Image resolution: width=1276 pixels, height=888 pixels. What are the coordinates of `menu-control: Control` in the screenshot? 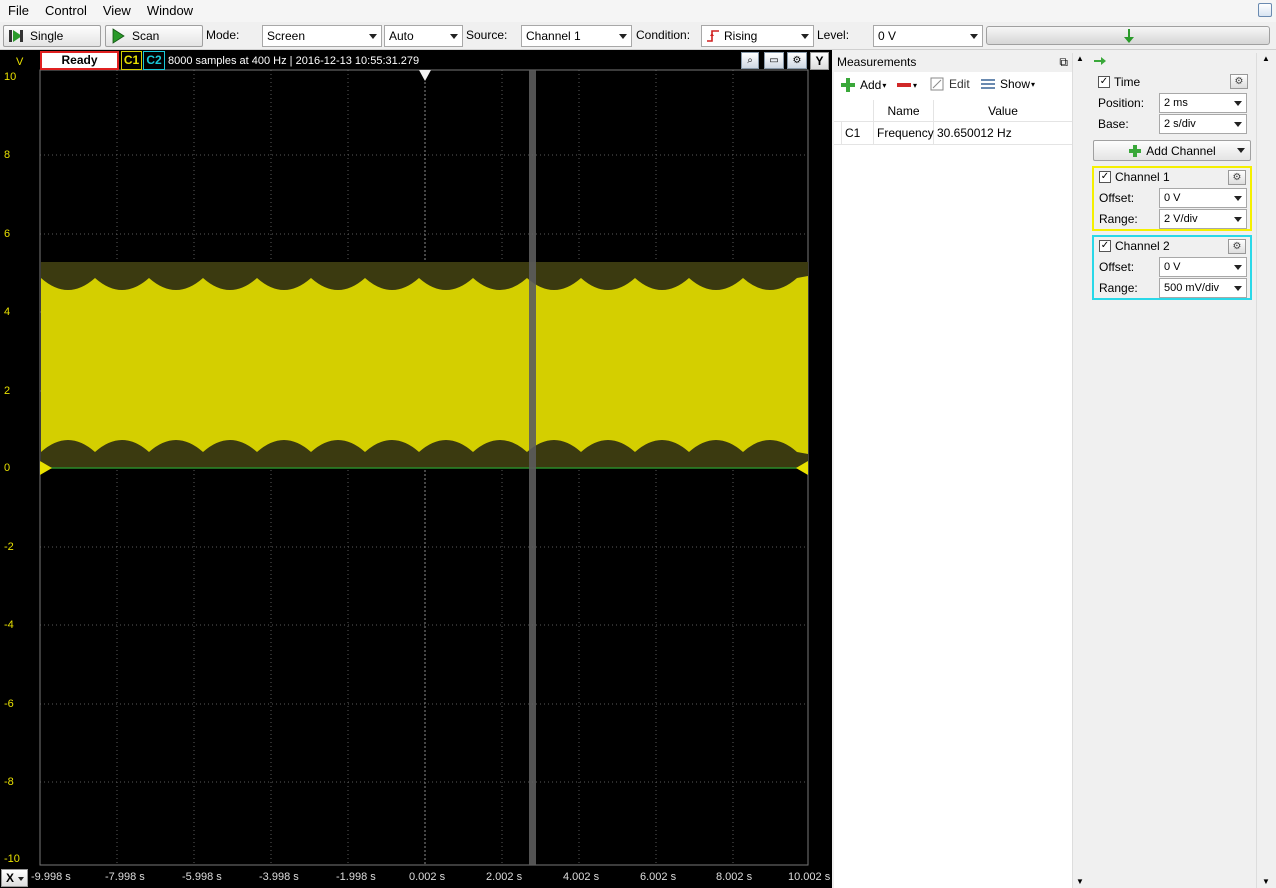 It's located at (66, 11).